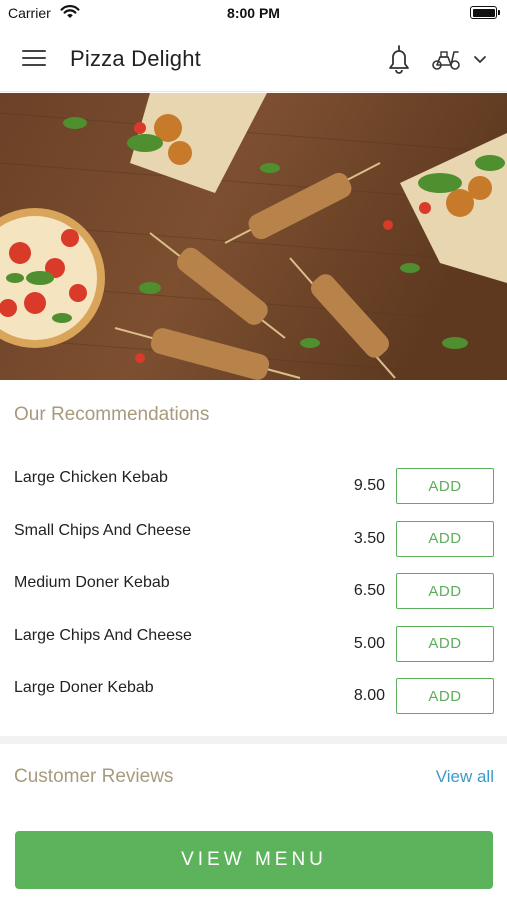  What do you see at coordinates (135, 58) in the screenshot?
I see `page-title: Pizza Delight` at bounding box center [135, 58].